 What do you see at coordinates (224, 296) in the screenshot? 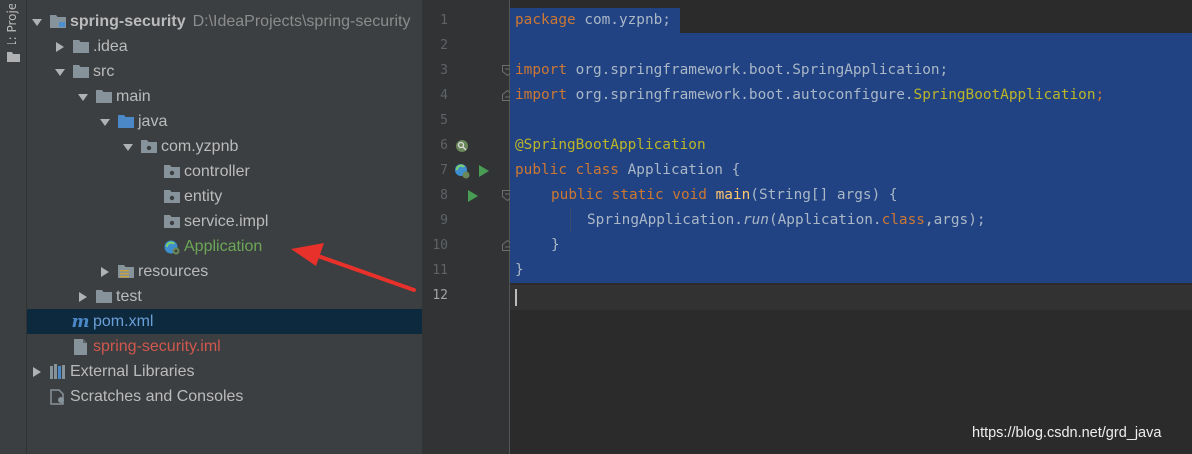
I see `tree-item-test: test` at bounding box center [224, 296].